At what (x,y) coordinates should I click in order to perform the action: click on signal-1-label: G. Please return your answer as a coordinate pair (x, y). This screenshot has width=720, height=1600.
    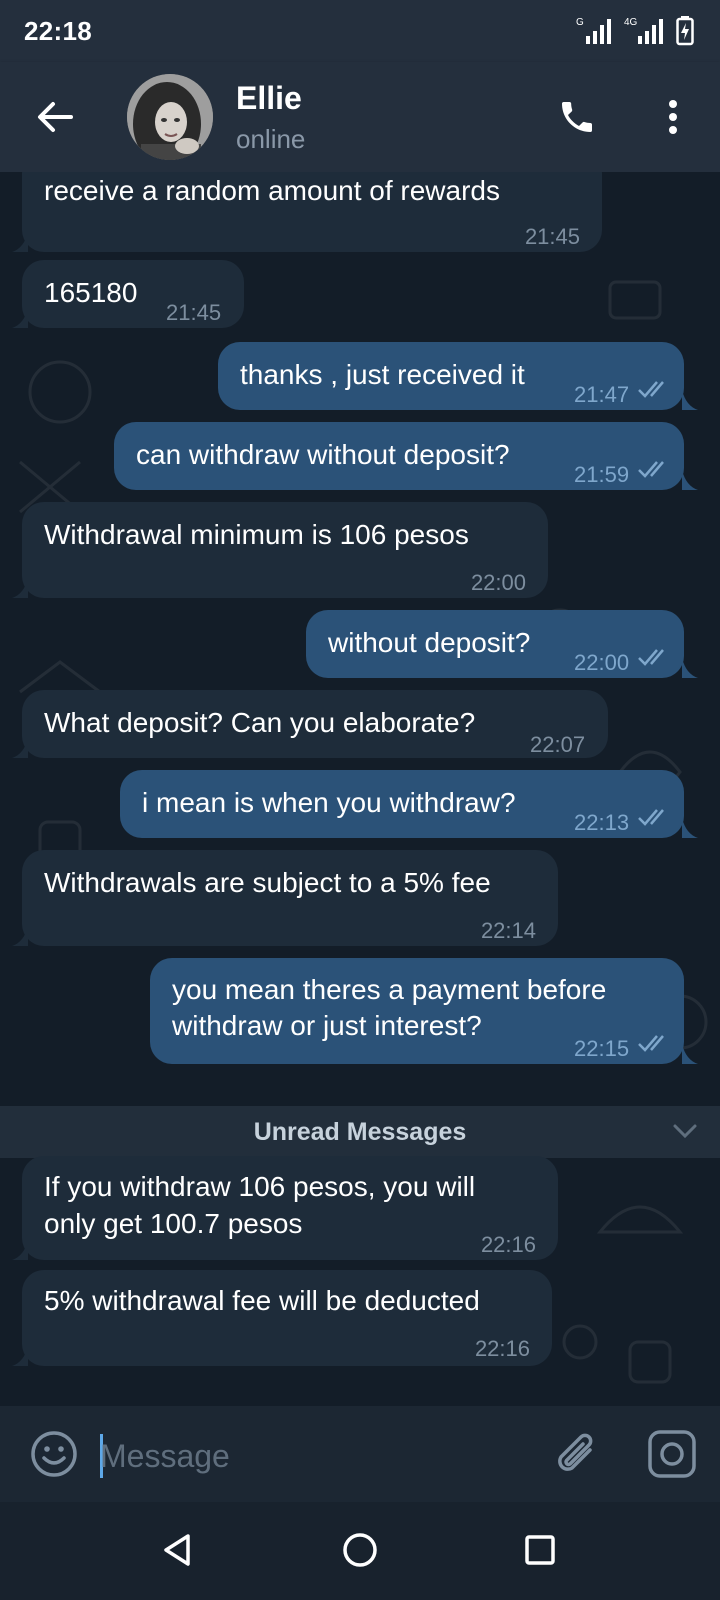
    Looking at the image, I should click on (580, 22).